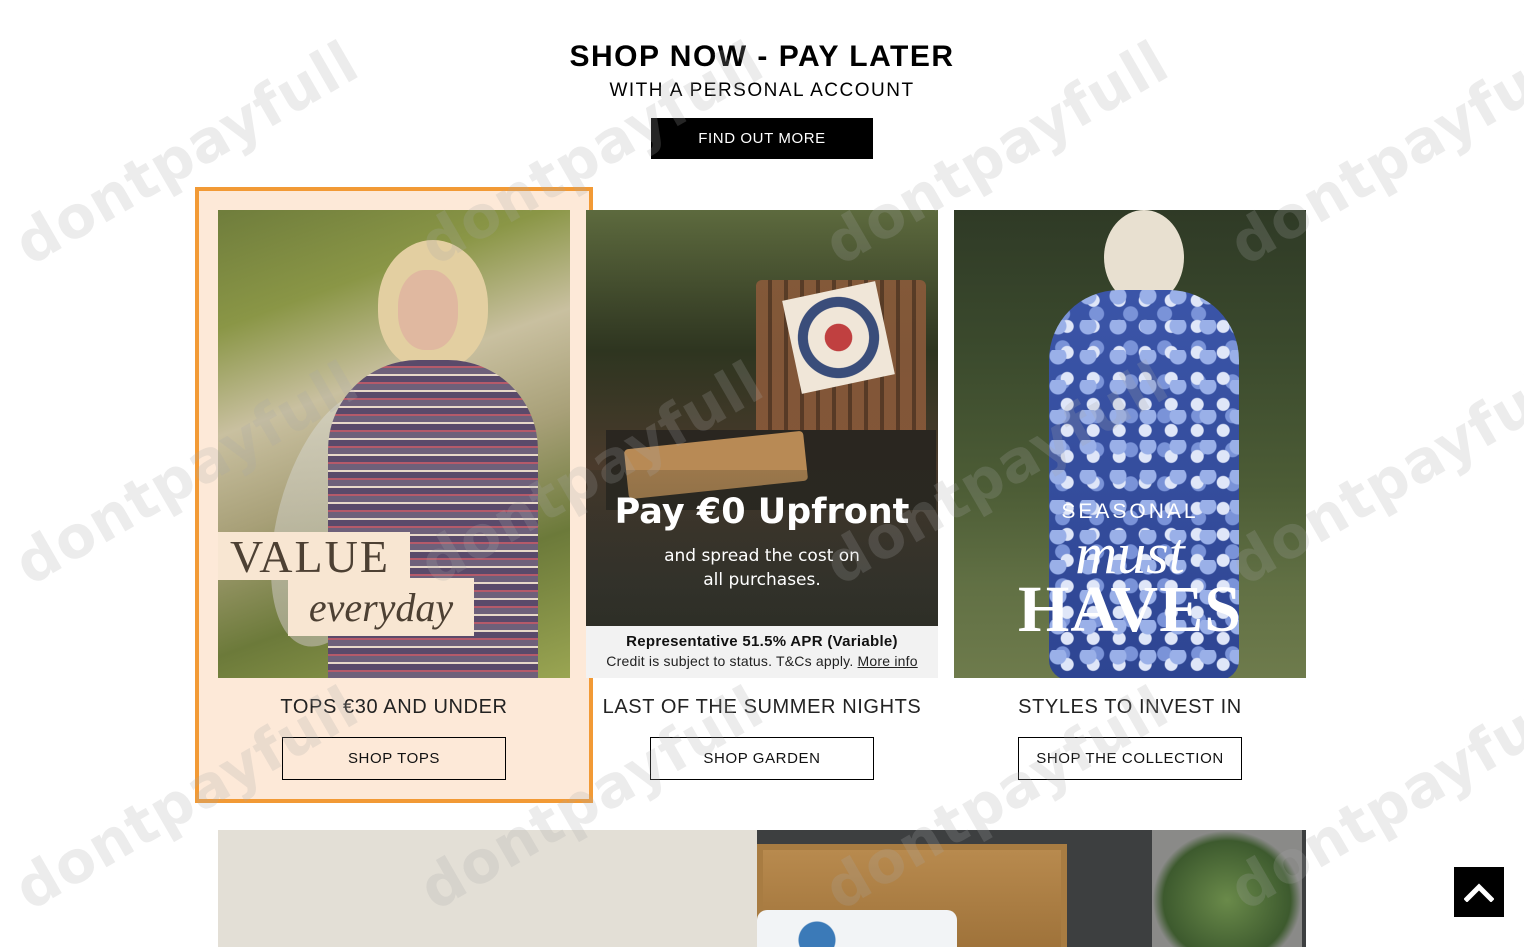 This screenshot has width=1524, height=947. I want to click on find-out-more-button: FIND OUT MORE, so click(762, 138).